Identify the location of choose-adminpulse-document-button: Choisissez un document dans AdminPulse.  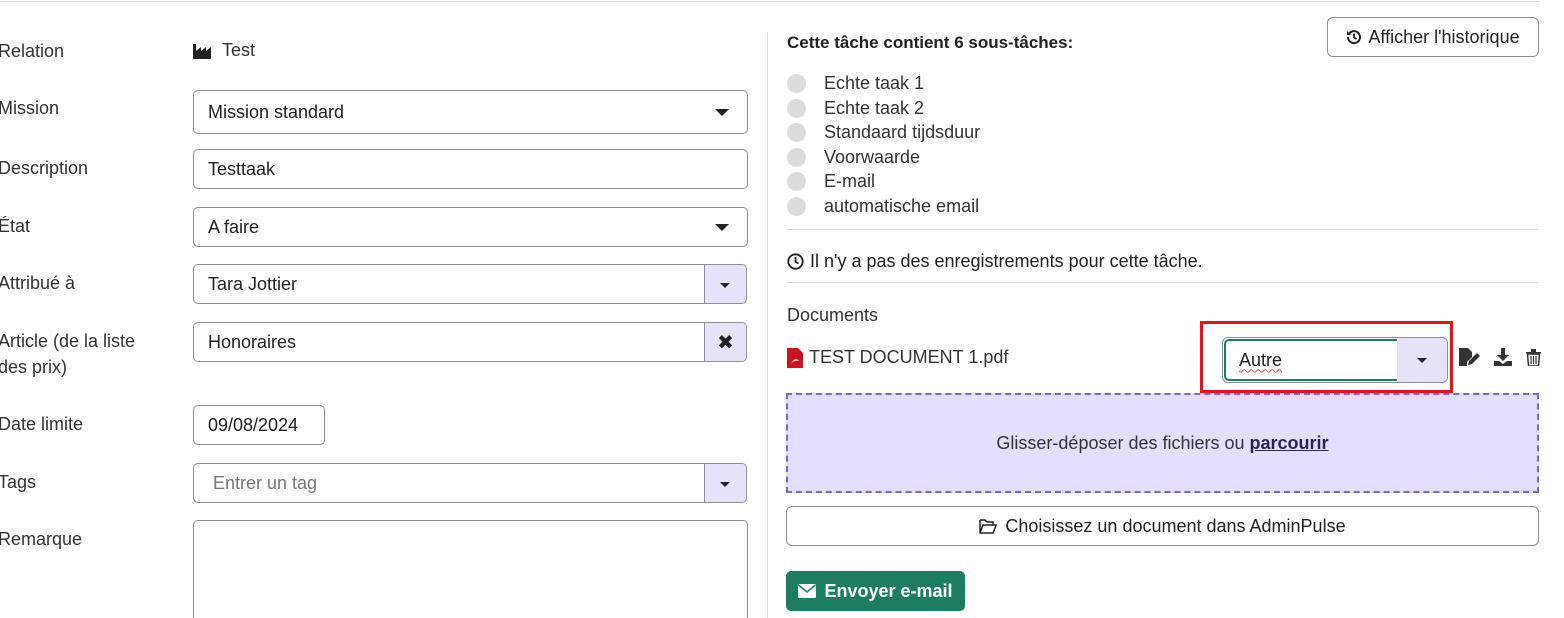
(1162, 526).